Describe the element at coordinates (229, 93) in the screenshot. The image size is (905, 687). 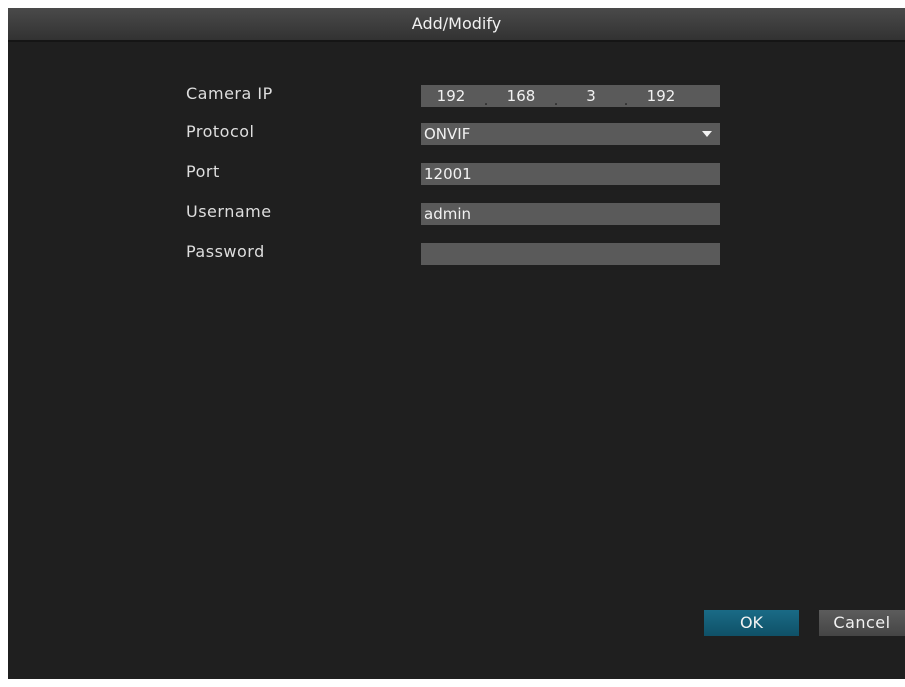
I see `camera-ip-label: Camera IP` at that location.